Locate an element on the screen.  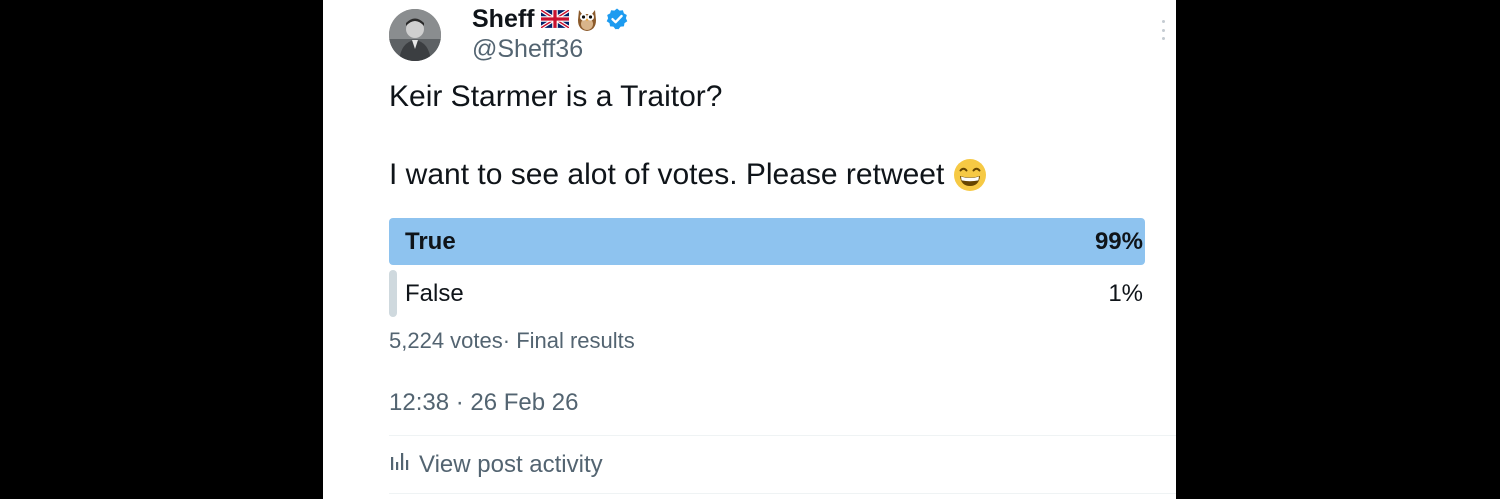
grinning-face-emoji is located at coordinates (970, 175).